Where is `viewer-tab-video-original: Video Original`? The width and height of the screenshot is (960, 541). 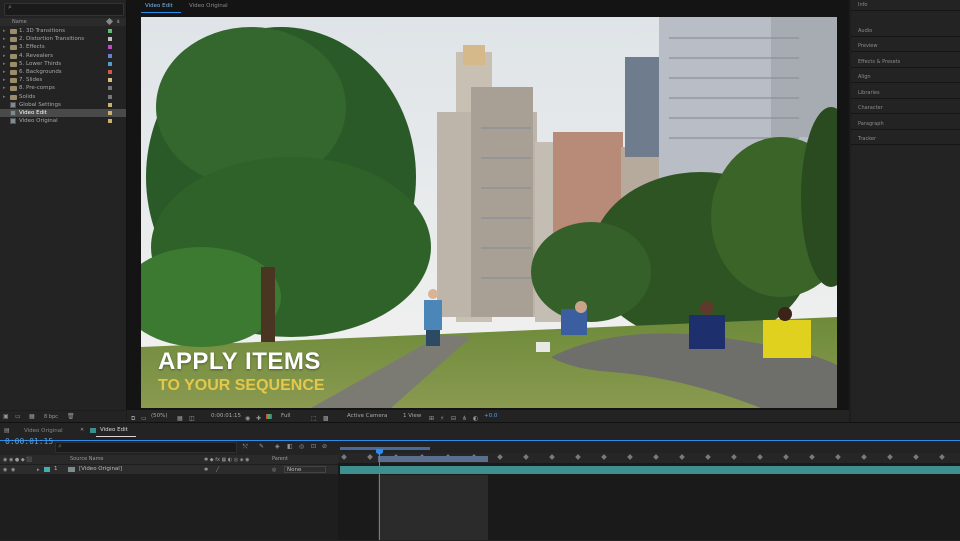
viewer-tab-video-original: Video Original is located at coordinates (208, 6).